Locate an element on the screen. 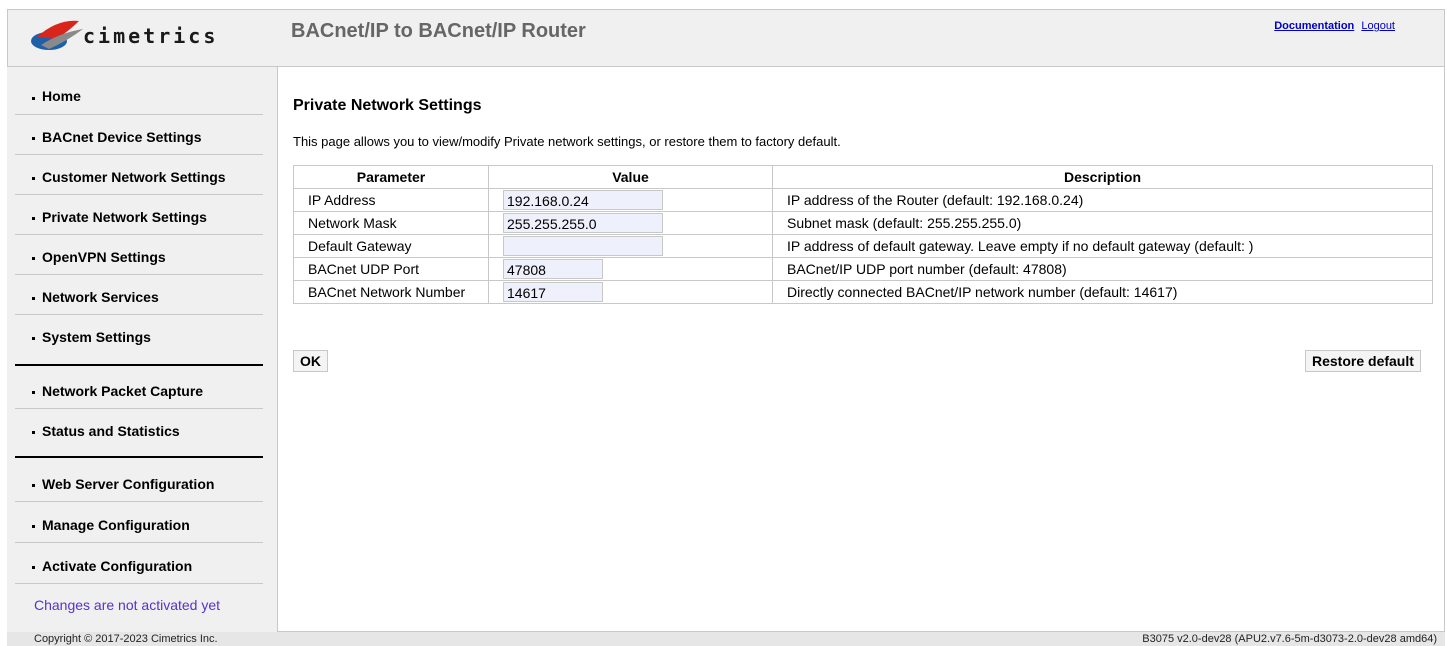 The height and width of the screenshot is (646, 1447). sidebar-item-customer-network-settings: Customer Network Settings is located at coordinates (139, 175).